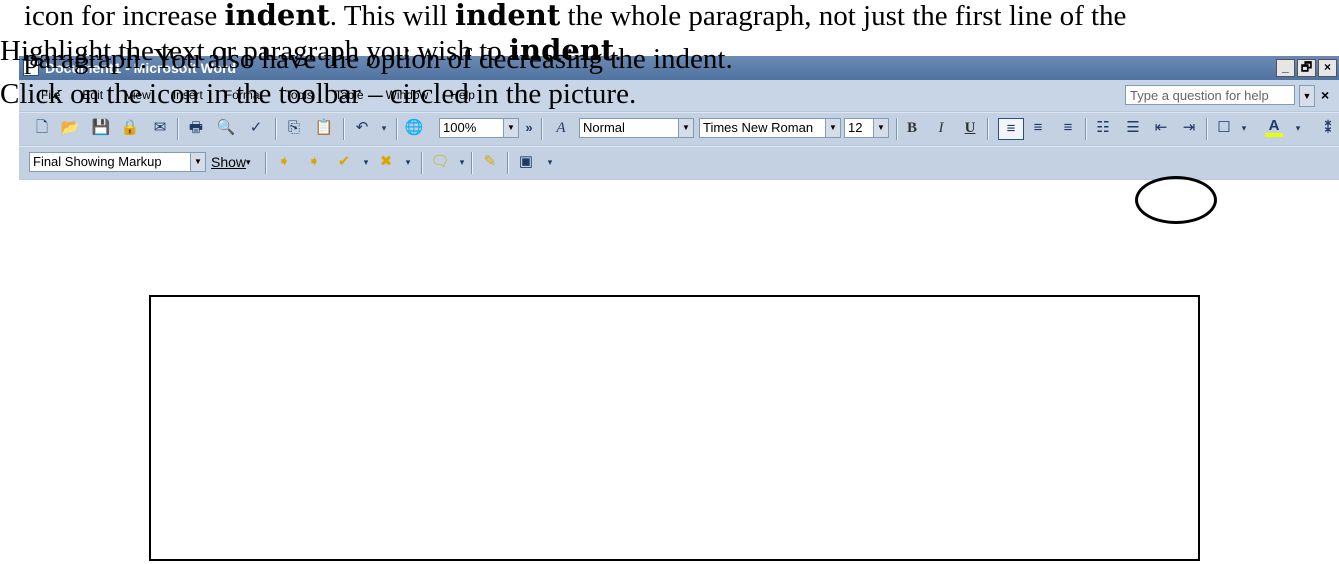 The image size is (1339, 564). I want to click on close-button: ×, so click(1327, 68).